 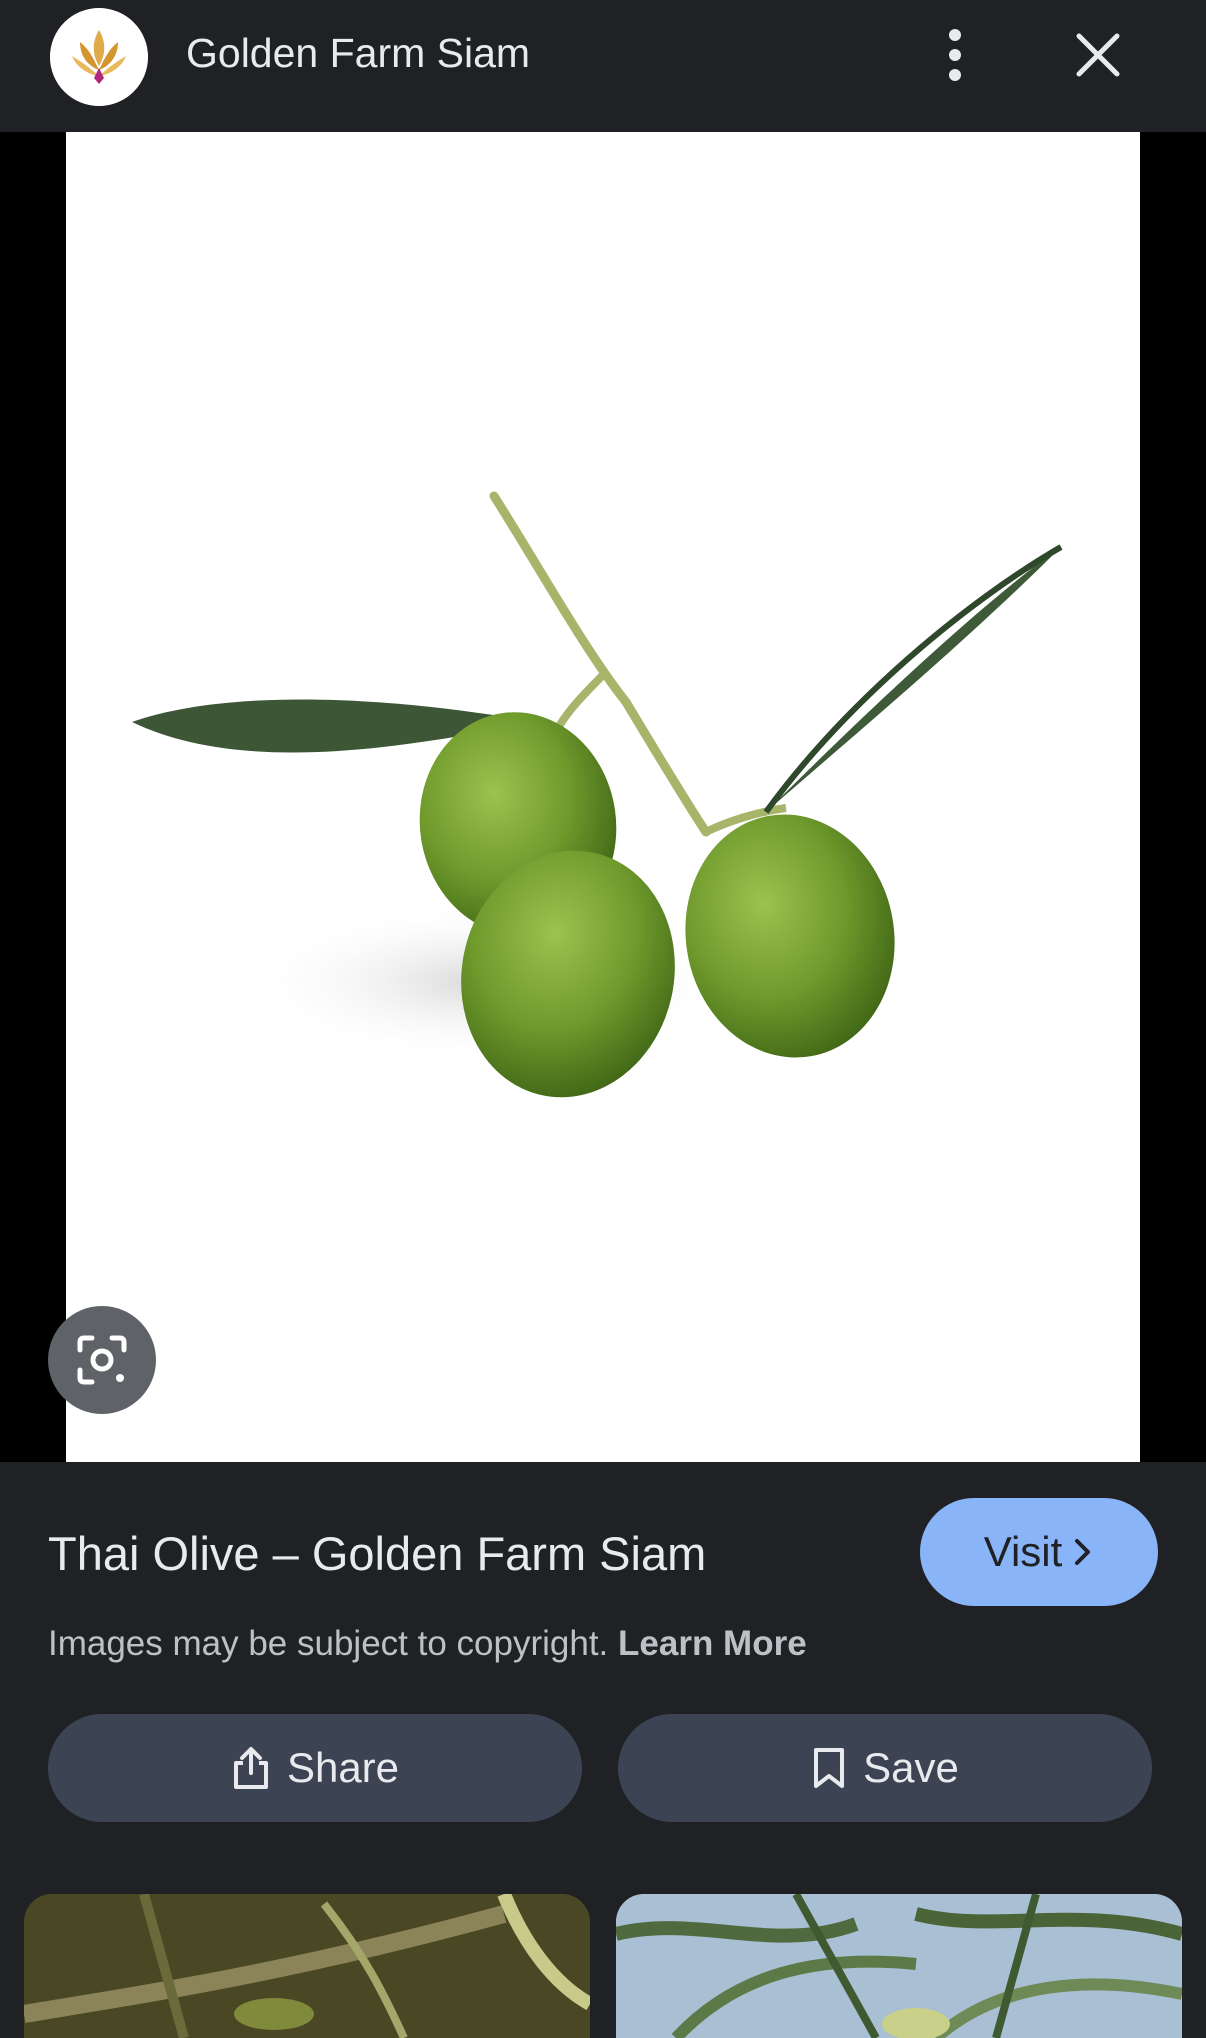 I want to click on share-icon, so click(x=250, y=1768).